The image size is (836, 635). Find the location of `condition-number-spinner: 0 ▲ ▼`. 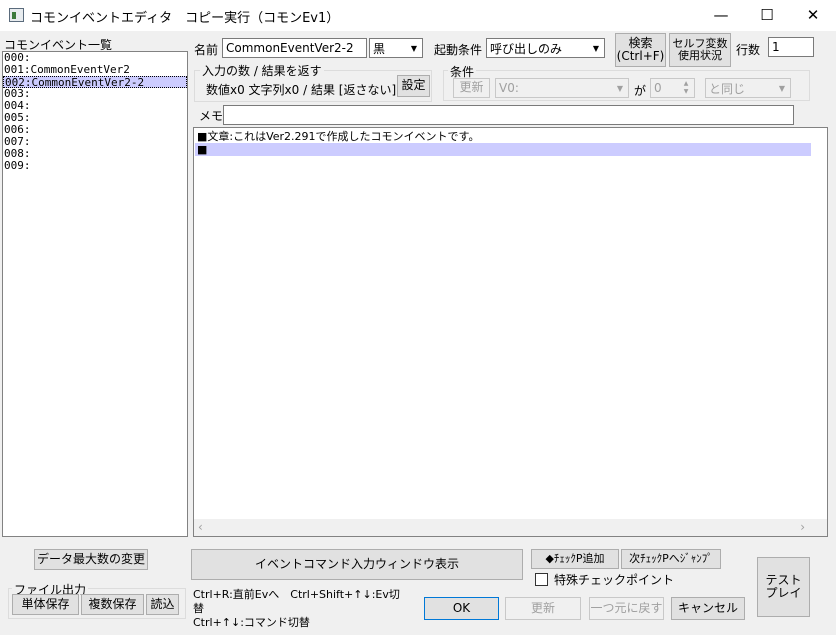

condition-number-spinner: 0 ▲ ▼ is located at coordinates (672, 88).